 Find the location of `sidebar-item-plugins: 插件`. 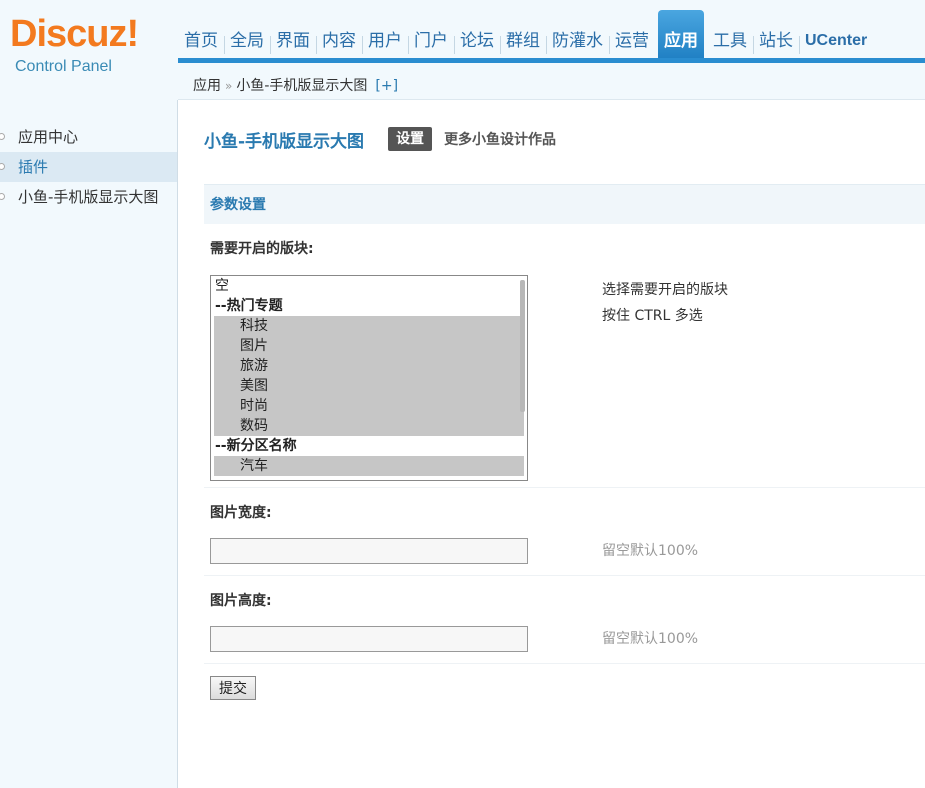

sidebar-item-plugins: 插件 is located at coordinates (88, 167).